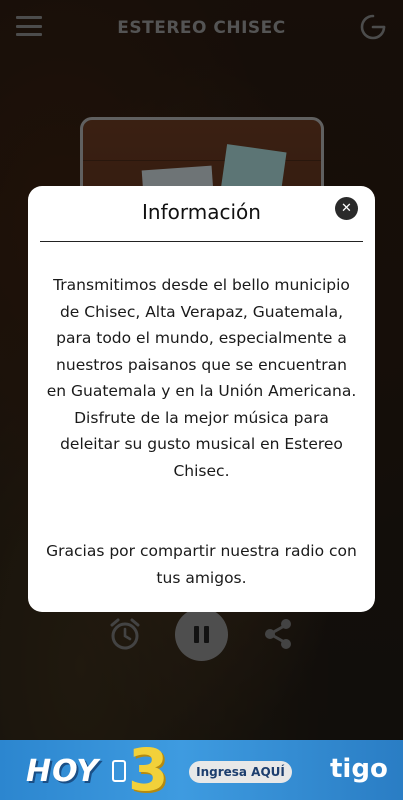 The height and width of the screenshot is (800, 403). Describe the element at coordinates (359, 769) in the screenshot. I see `ad-brand-logo: tigo` at that location.